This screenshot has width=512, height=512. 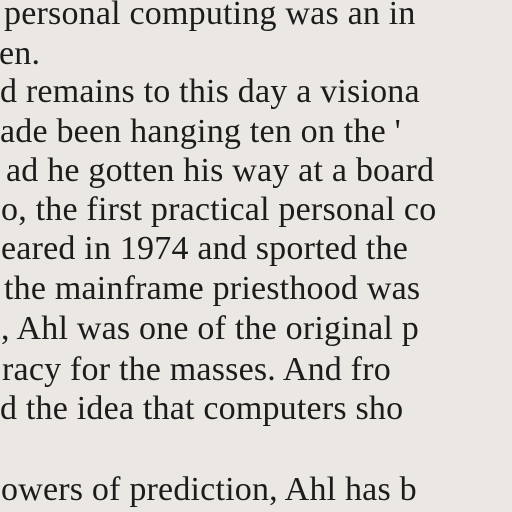 I want to click on text-line-4: ade been hanging ten on the ', so click(x=200, y=131).